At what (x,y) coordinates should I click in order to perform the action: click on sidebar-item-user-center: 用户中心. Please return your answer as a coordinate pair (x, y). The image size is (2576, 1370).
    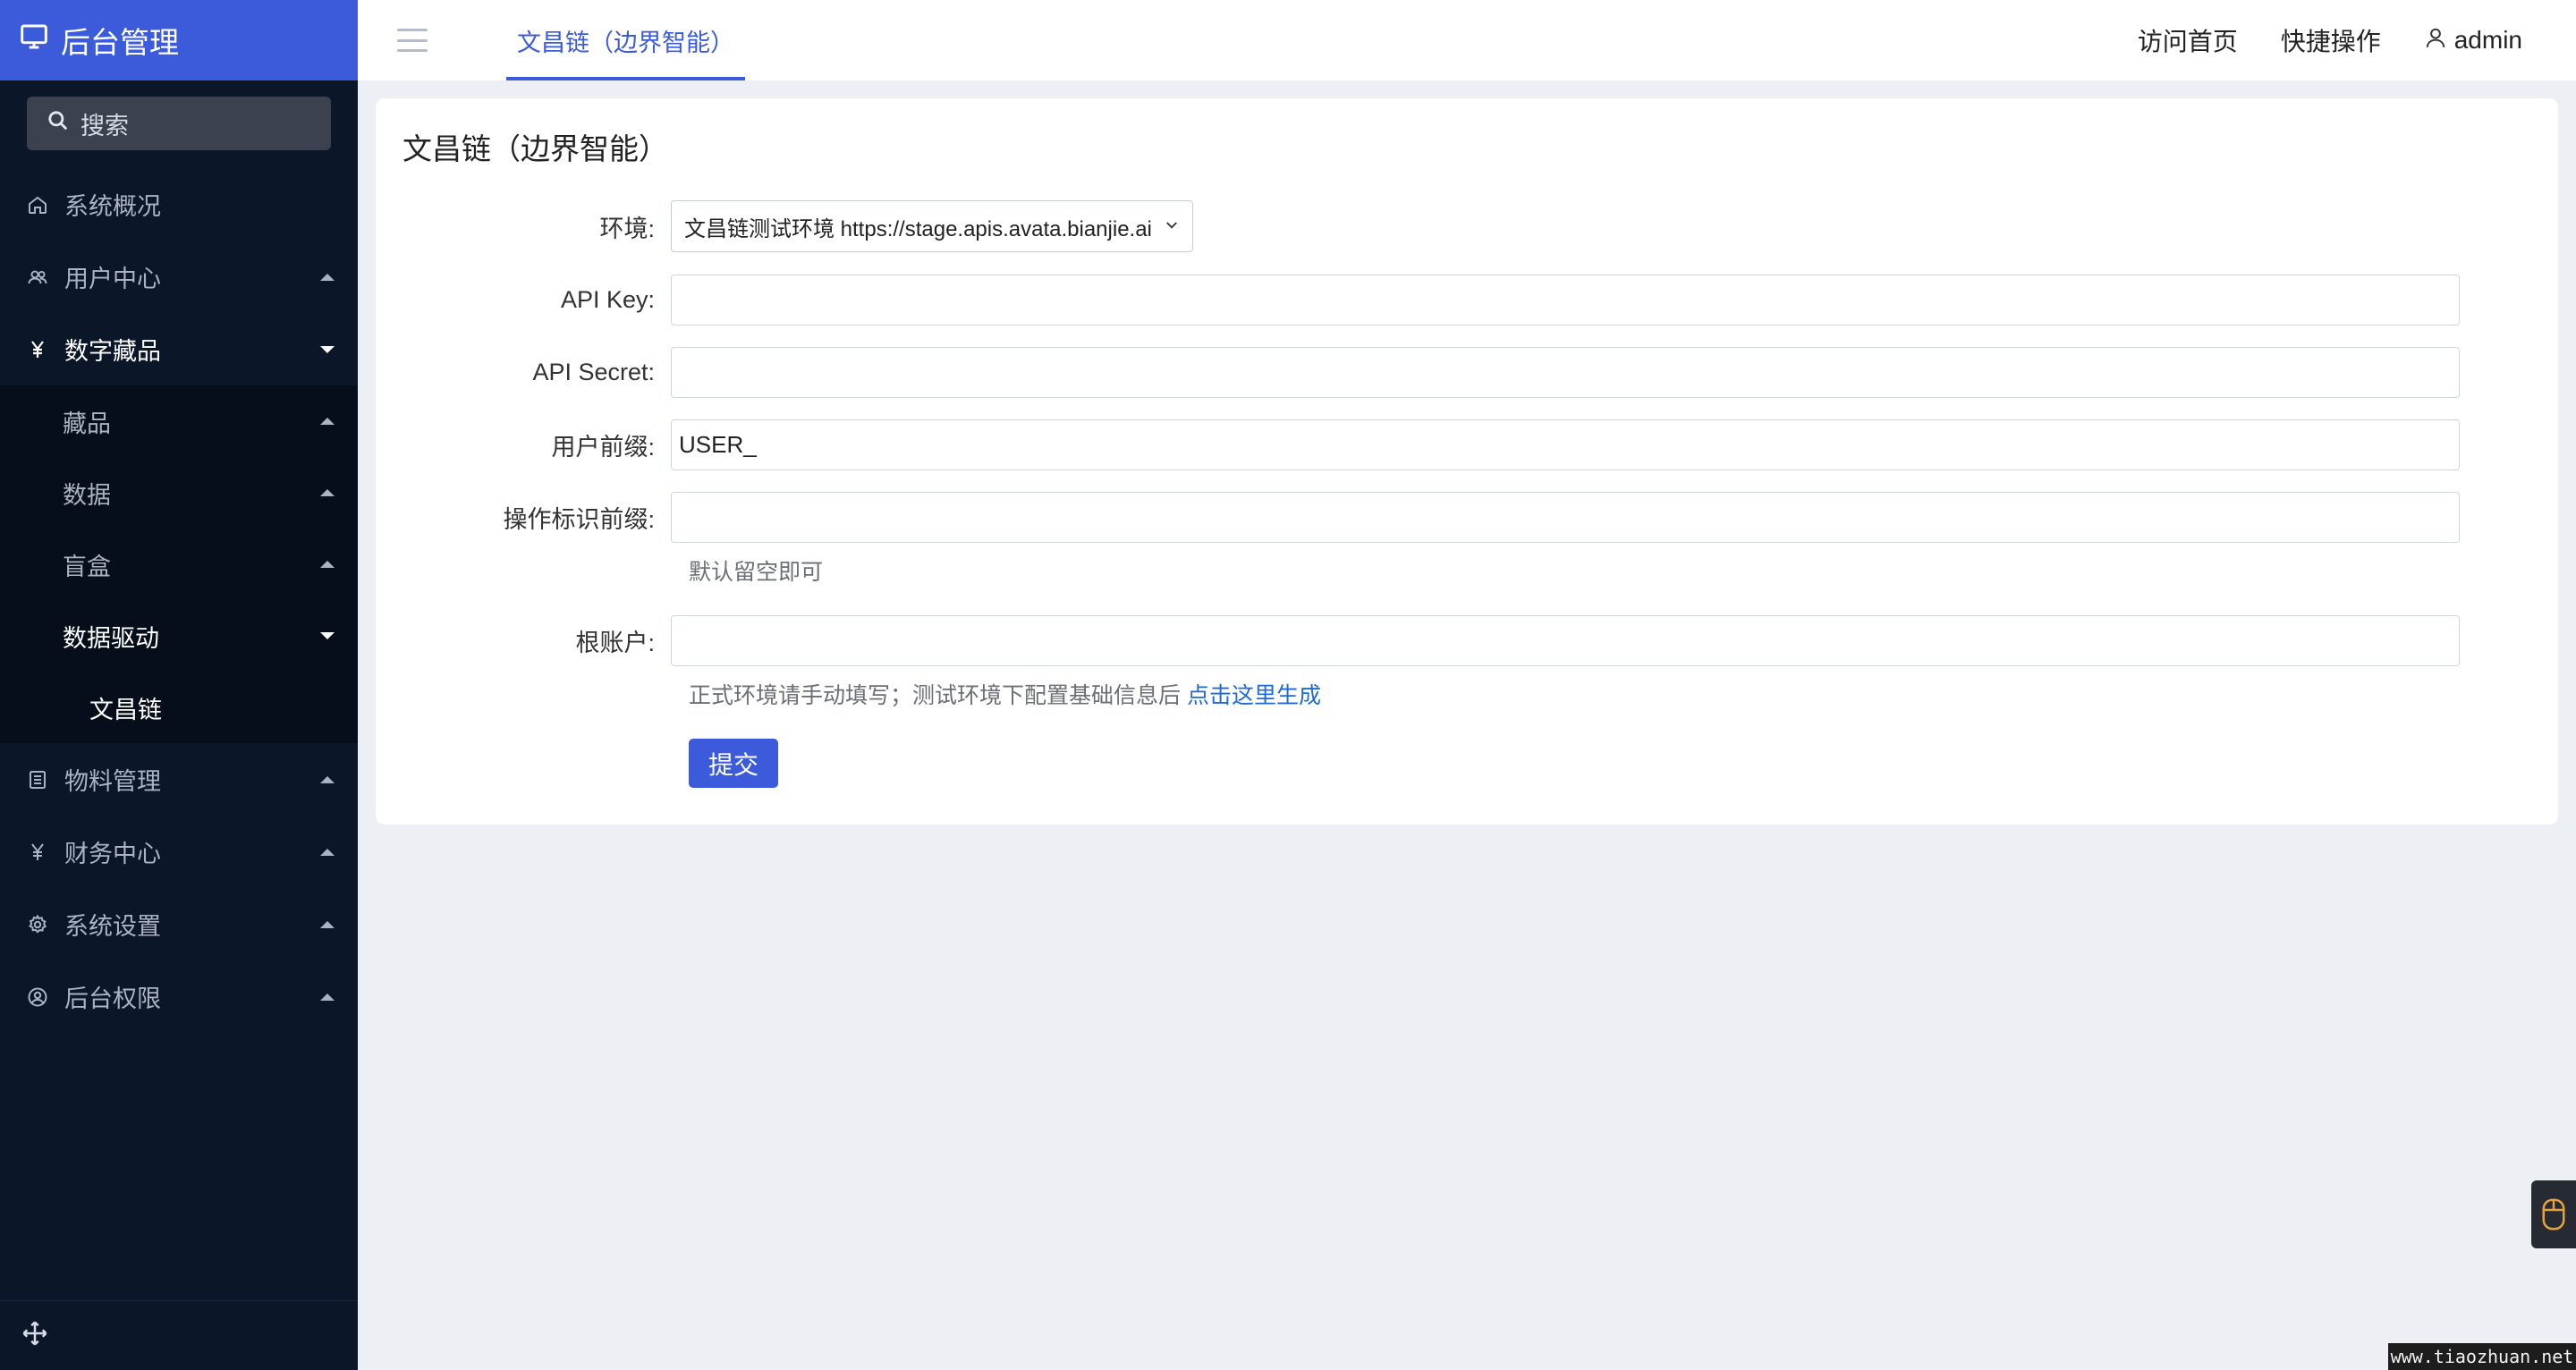
    Looking at the image, I should click on (179, 277).